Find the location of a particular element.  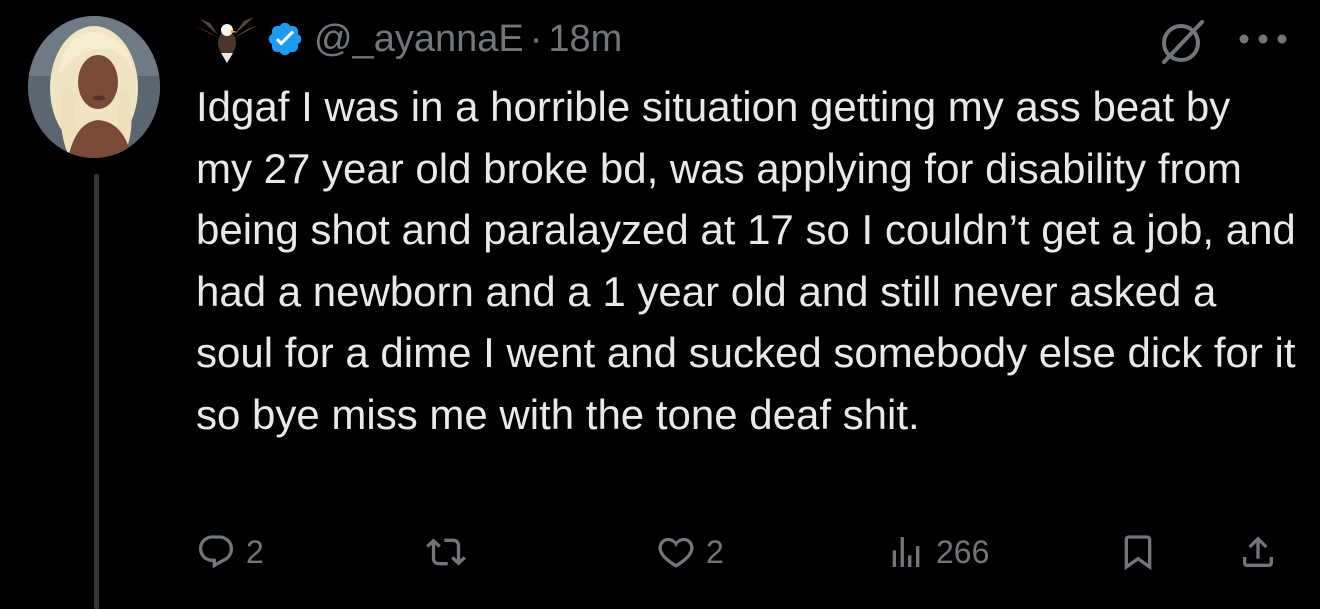

bookmark-icon is located at coordinates (1138, 553).